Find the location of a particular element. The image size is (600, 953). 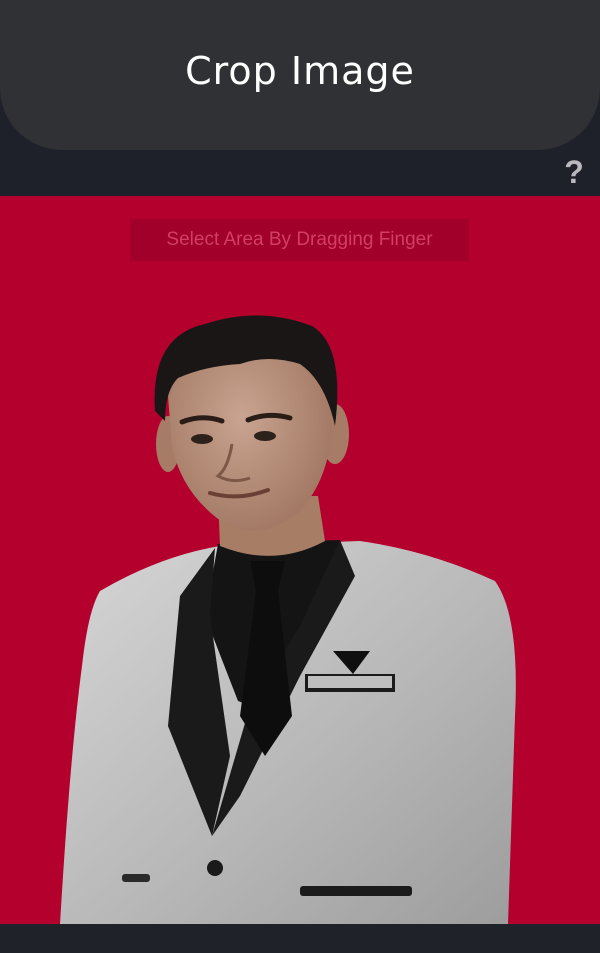

question-mark-icon: ? is located at coordinates (574, 172).